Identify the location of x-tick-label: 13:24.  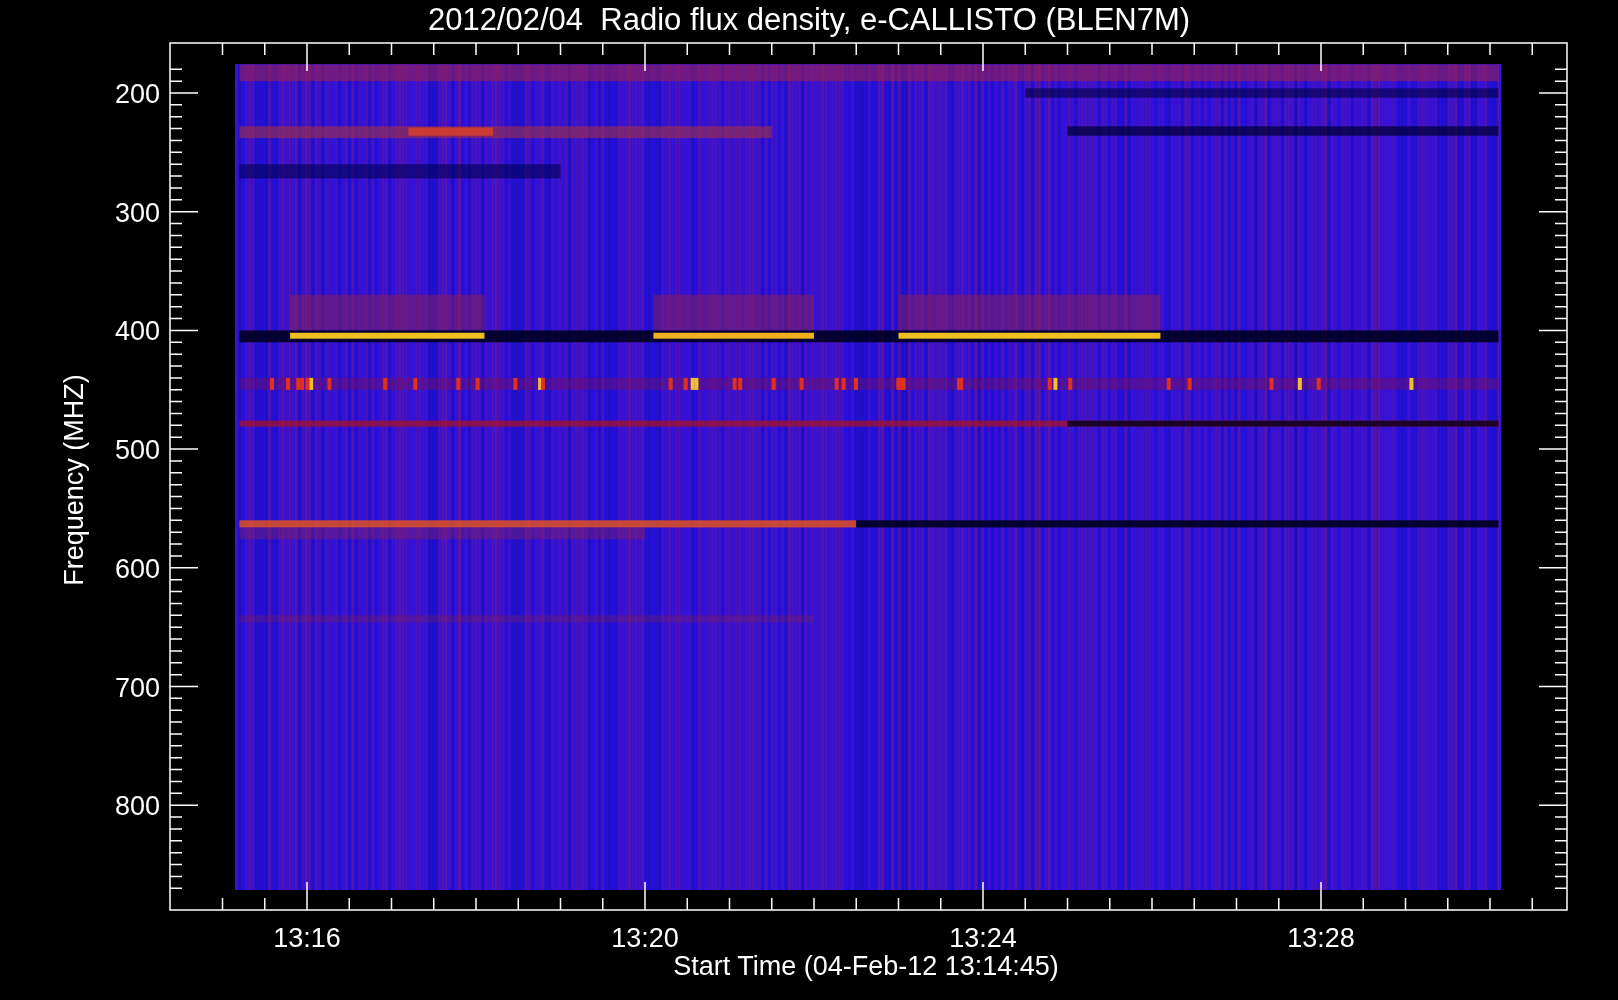
(983, 938).